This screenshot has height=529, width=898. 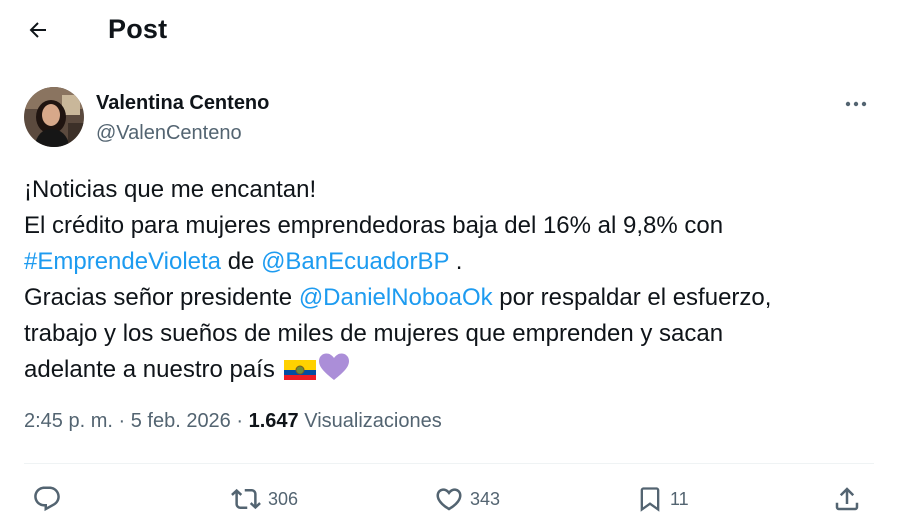 I want to click on more-options-button, so click(x=856, y=103).